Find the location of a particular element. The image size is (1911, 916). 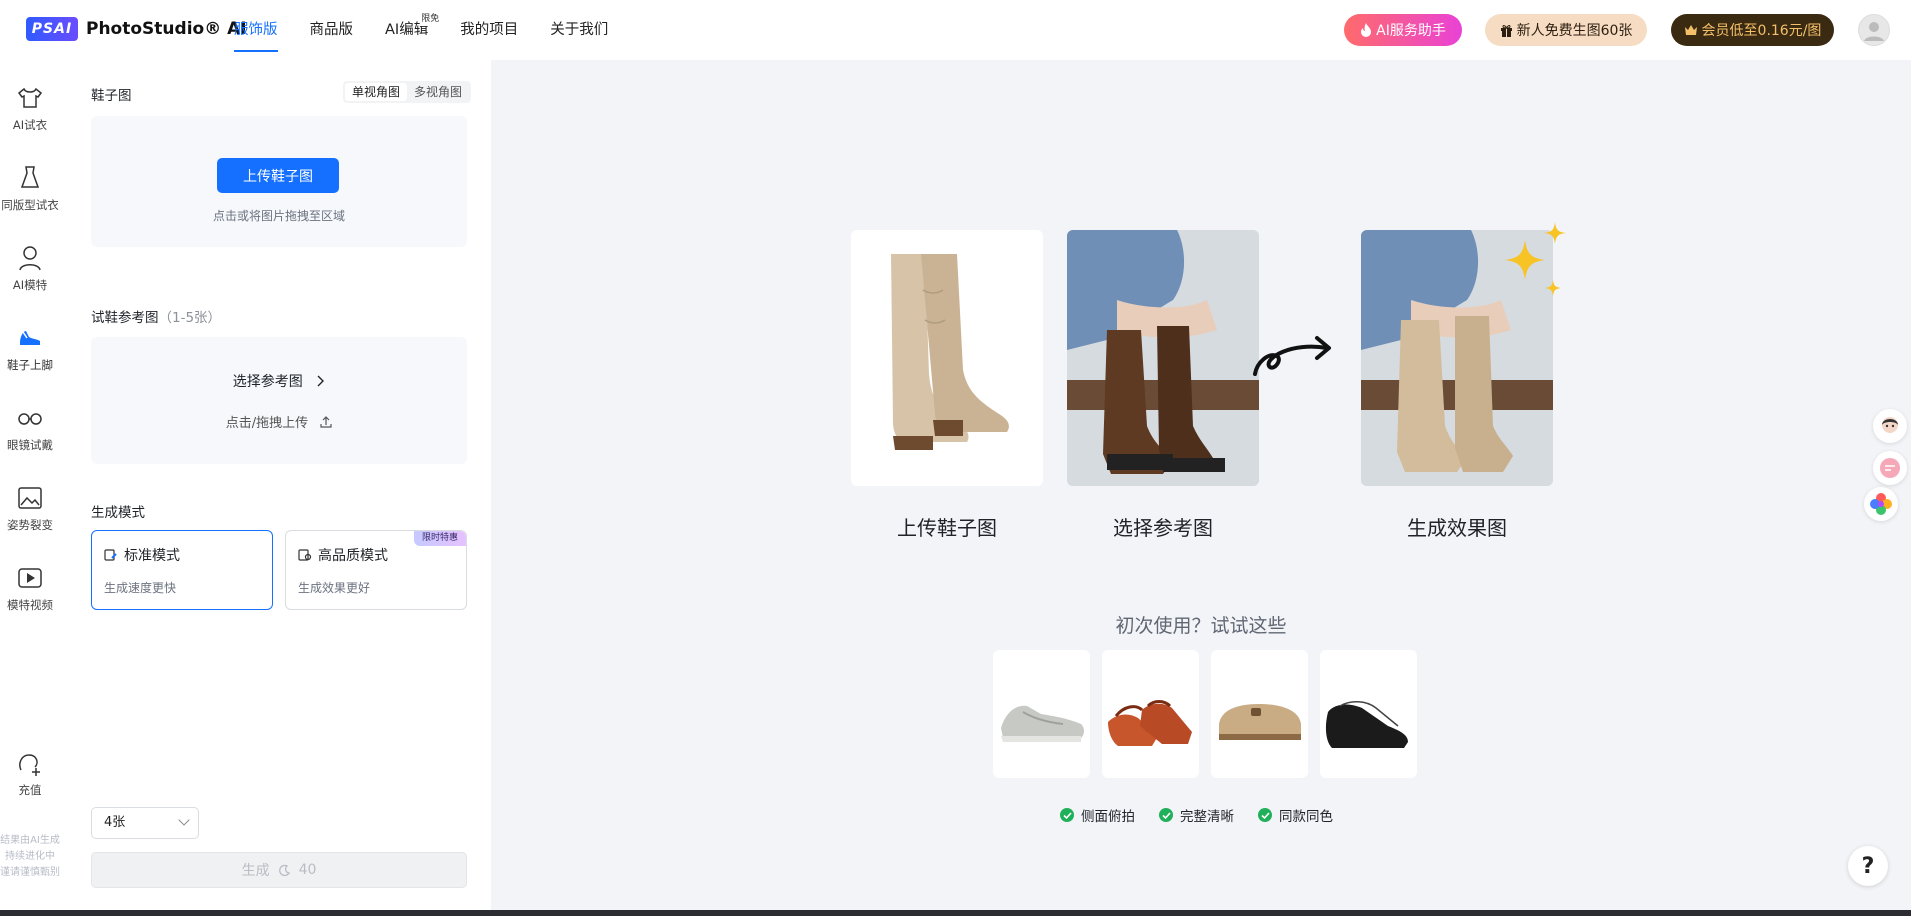

rail-recharge: 充值 is located at coordinates (30, 773).